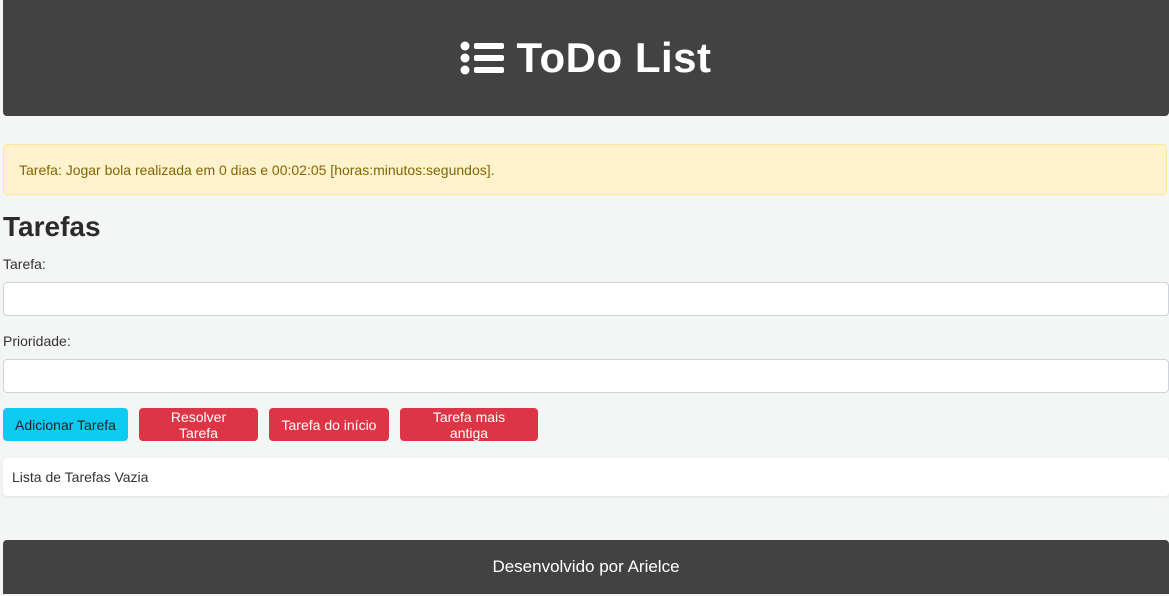 The image size is (1169, 596). Describe the element at coordinates (586, 477) in the screenshot. I see `task-list: Lista de Tarefas Vazia` at that location.